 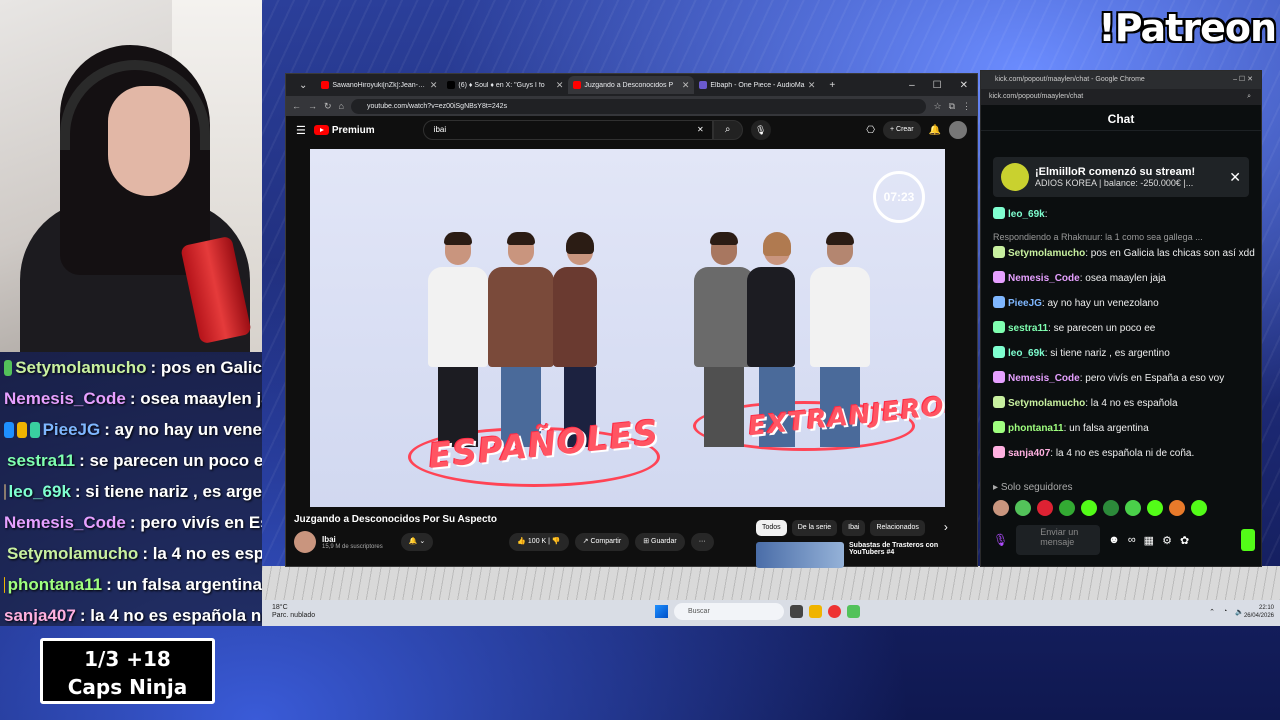 What do you see at coordinates (296, 106) in the screenshot?
I see `back-icon: ←` at bounding box center [296, 106].